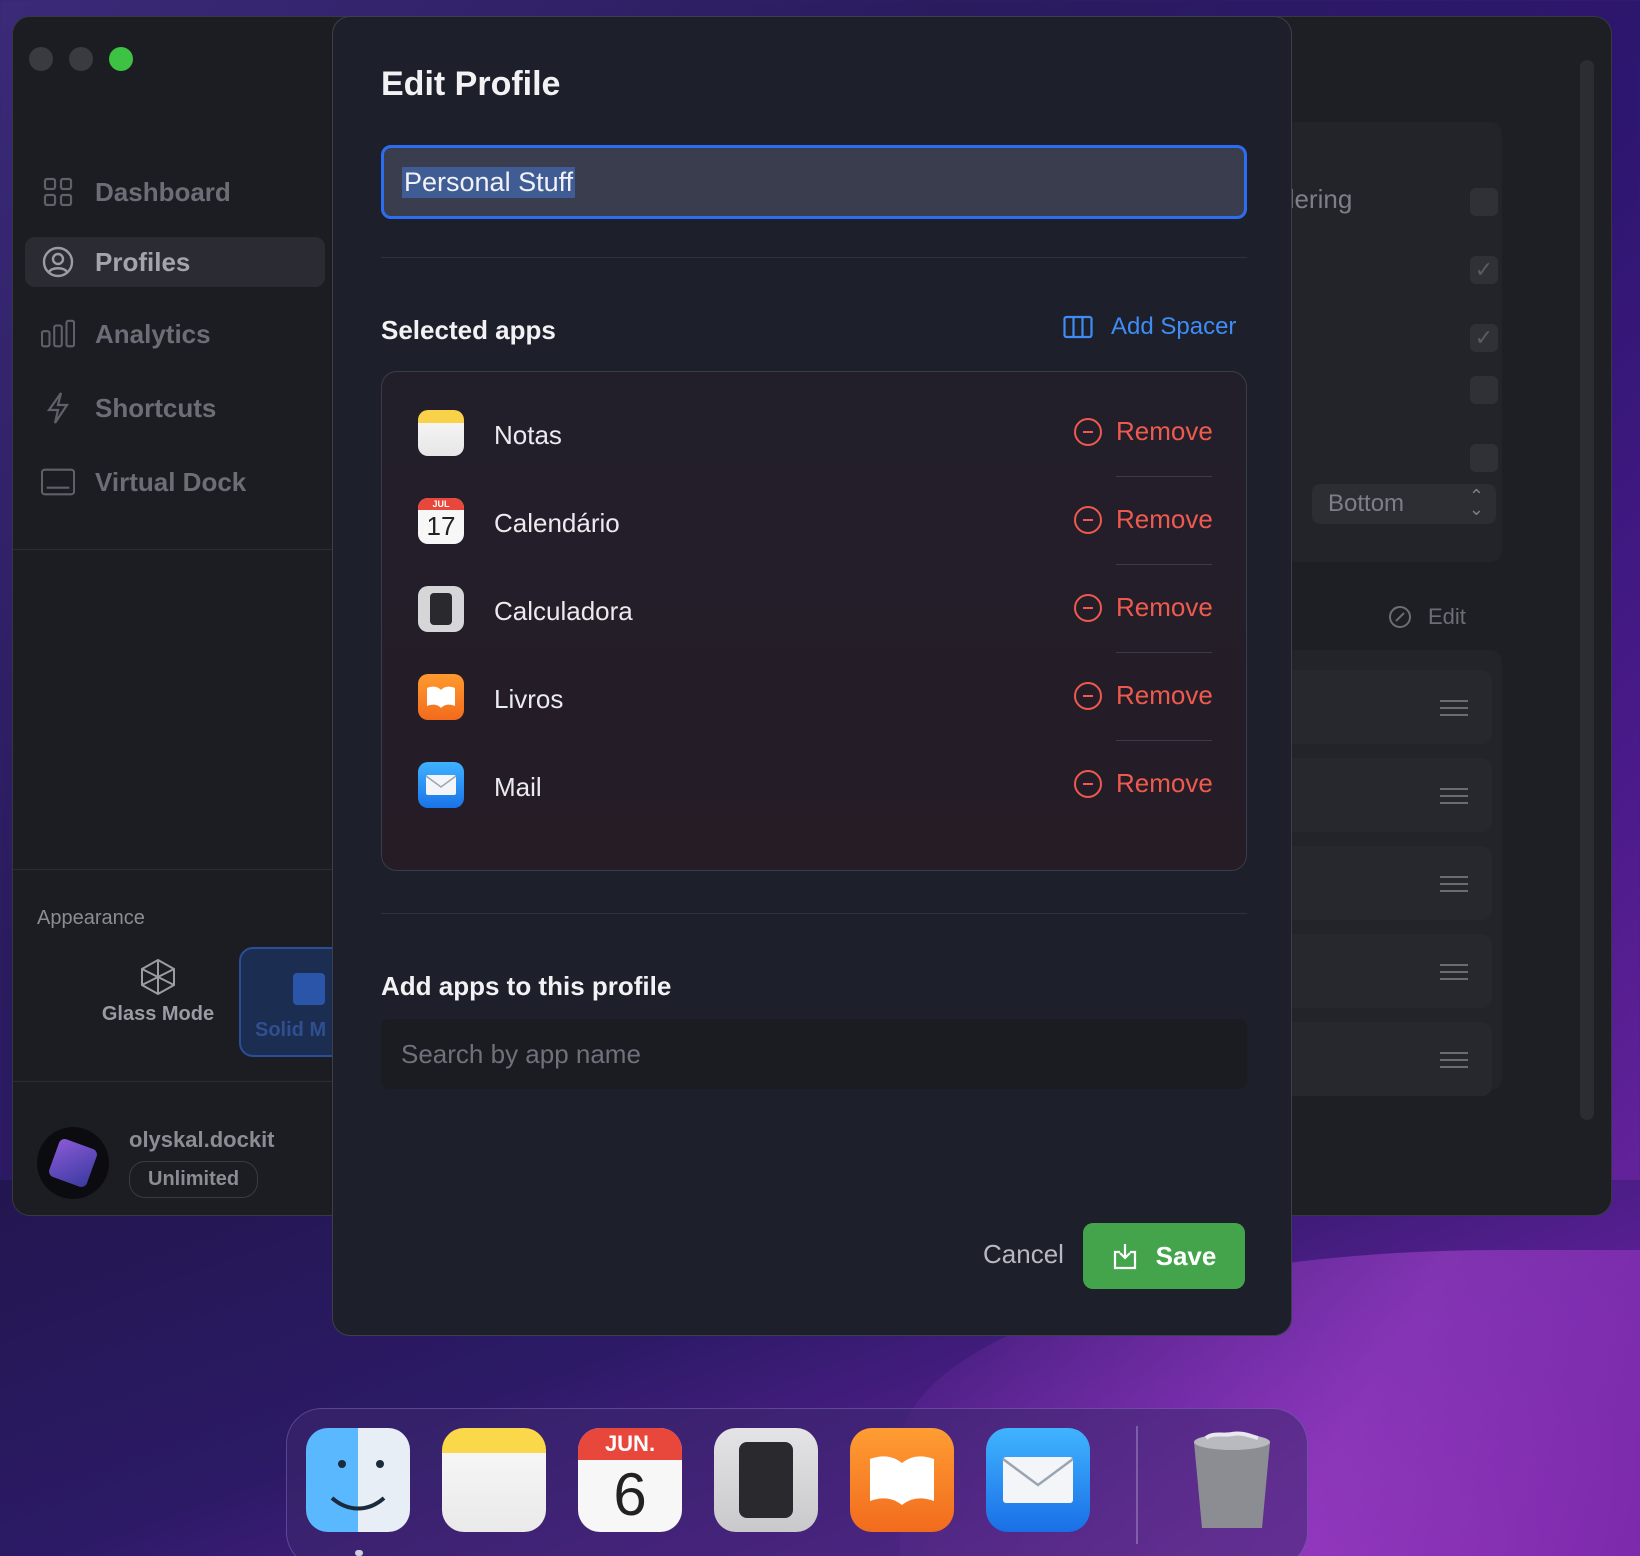 This screenshot has height=1556, width=1640. What do you see at coordinates (1366, 503) in the screenshot?
I see `dock-position-value: Bottom` at bounding box center [1366, 503].